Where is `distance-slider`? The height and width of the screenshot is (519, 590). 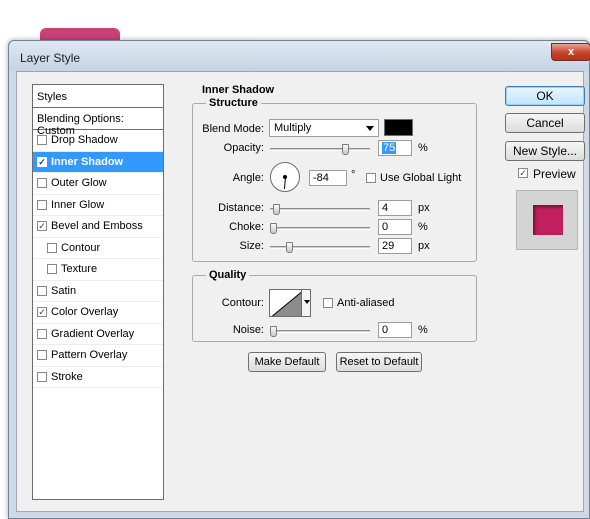 distance-slider is located at coordinates (320, 209).